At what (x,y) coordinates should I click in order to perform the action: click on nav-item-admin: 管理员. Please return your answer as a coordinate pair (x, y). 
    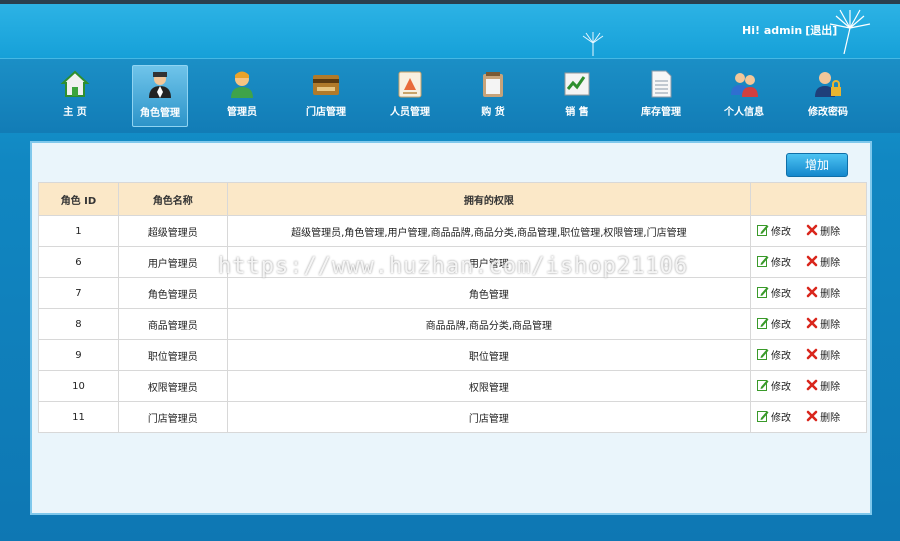
    Looking at the image, I should click on (242, 95).